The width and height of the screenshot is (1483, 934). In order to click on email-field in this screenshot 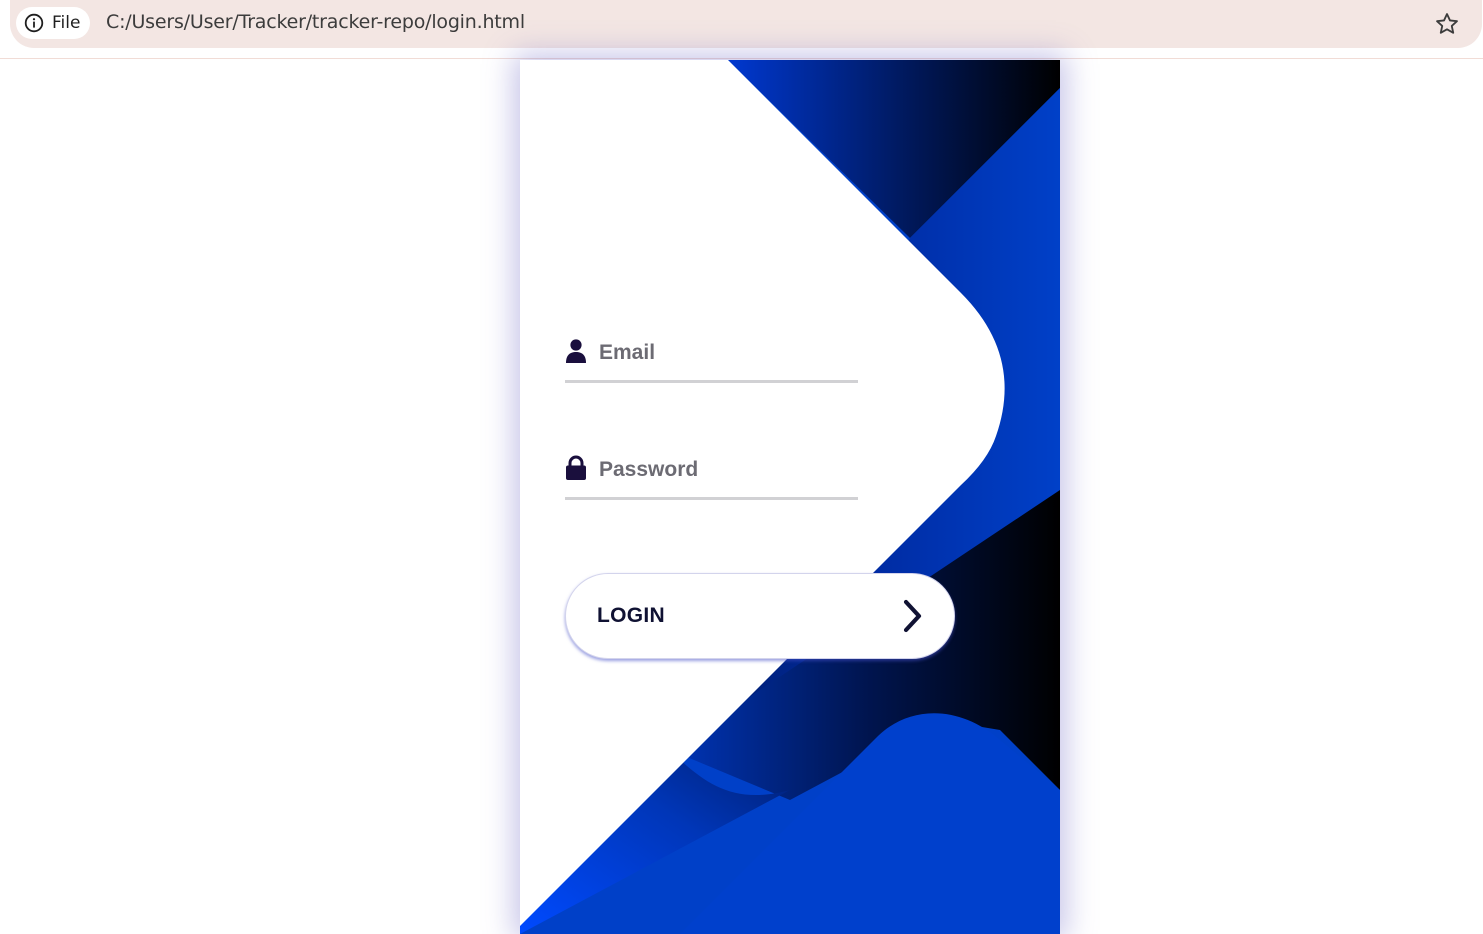, I will do `click(711, 357)`.